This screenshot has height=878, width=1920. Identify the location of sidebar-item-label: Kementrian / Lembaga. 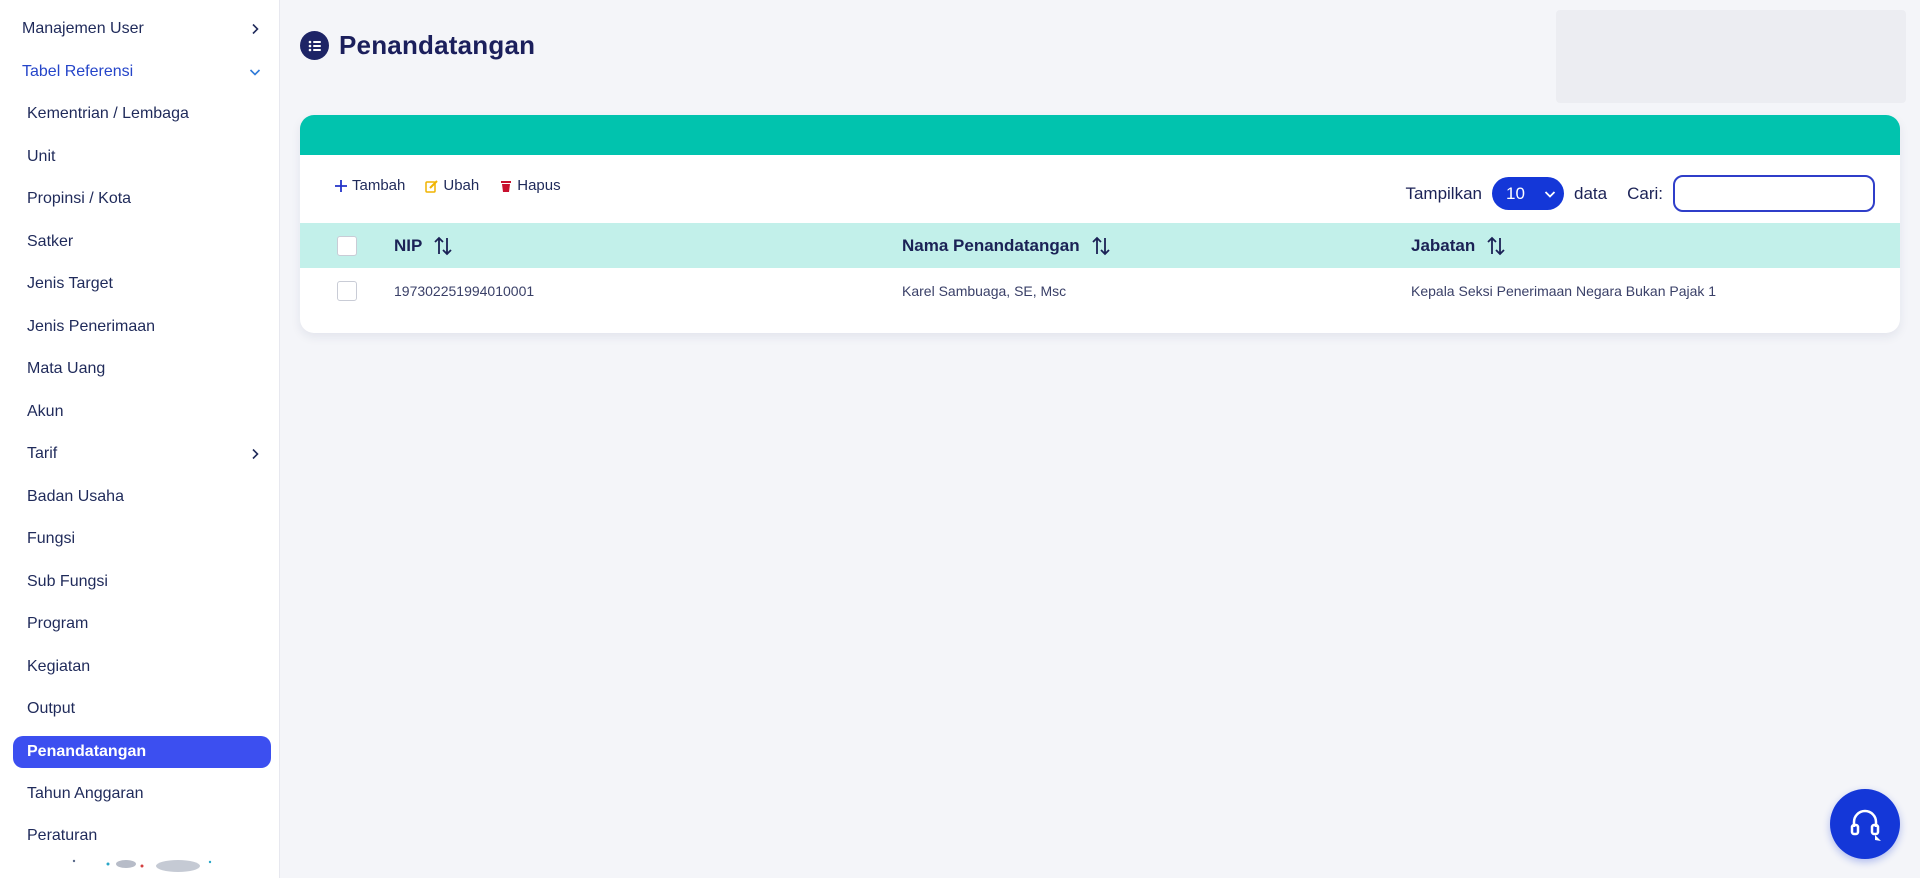
(108, 114).